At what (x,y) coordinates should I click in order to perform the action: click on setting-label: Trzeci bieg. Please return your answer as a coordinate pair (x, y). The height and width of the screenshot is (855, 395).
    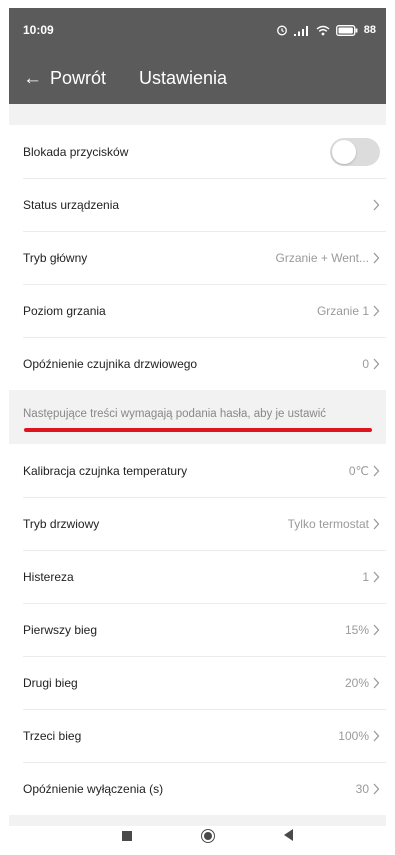
    Looking at the image, I should click on (52, 735).